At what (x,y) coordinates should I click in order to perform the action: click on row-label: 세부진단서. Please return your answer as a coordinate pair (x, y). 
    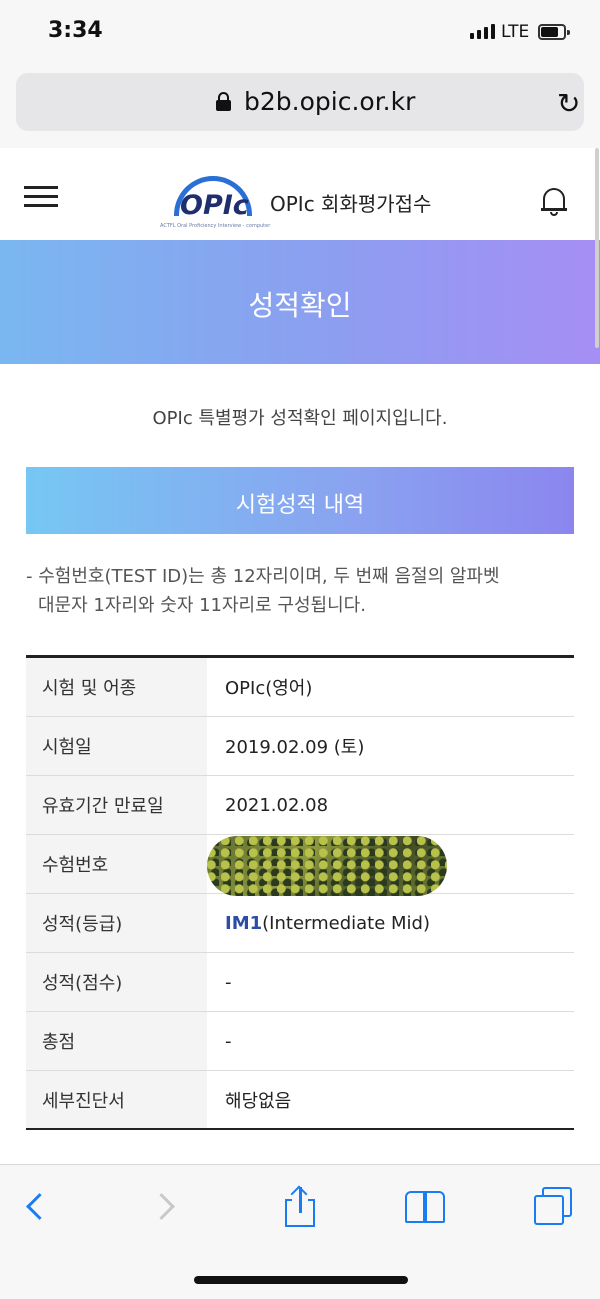
    Looking at the image, I should click on (116, 1099).